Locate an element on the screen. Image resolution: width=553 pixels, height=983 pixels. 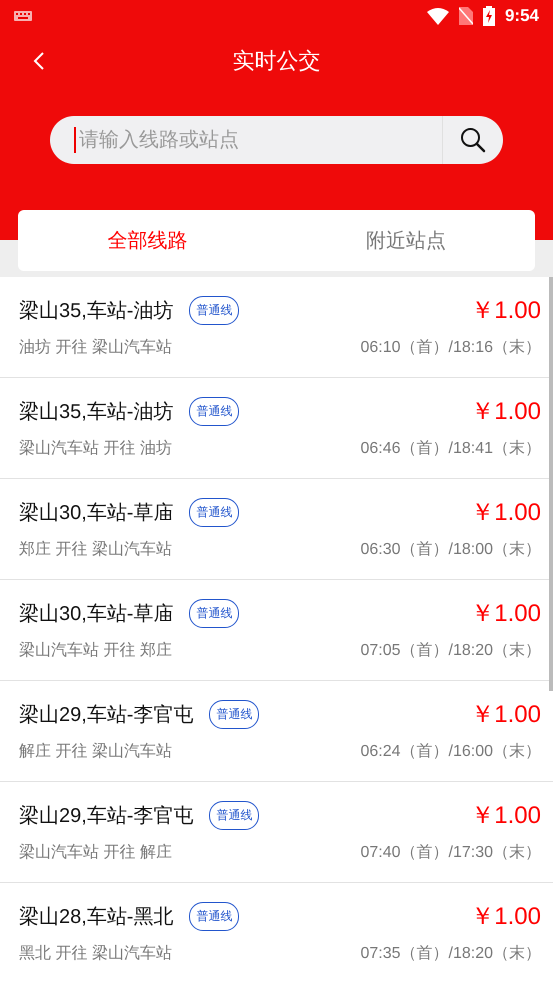
tab: 附近站点 is located at coordinates (405, 240).